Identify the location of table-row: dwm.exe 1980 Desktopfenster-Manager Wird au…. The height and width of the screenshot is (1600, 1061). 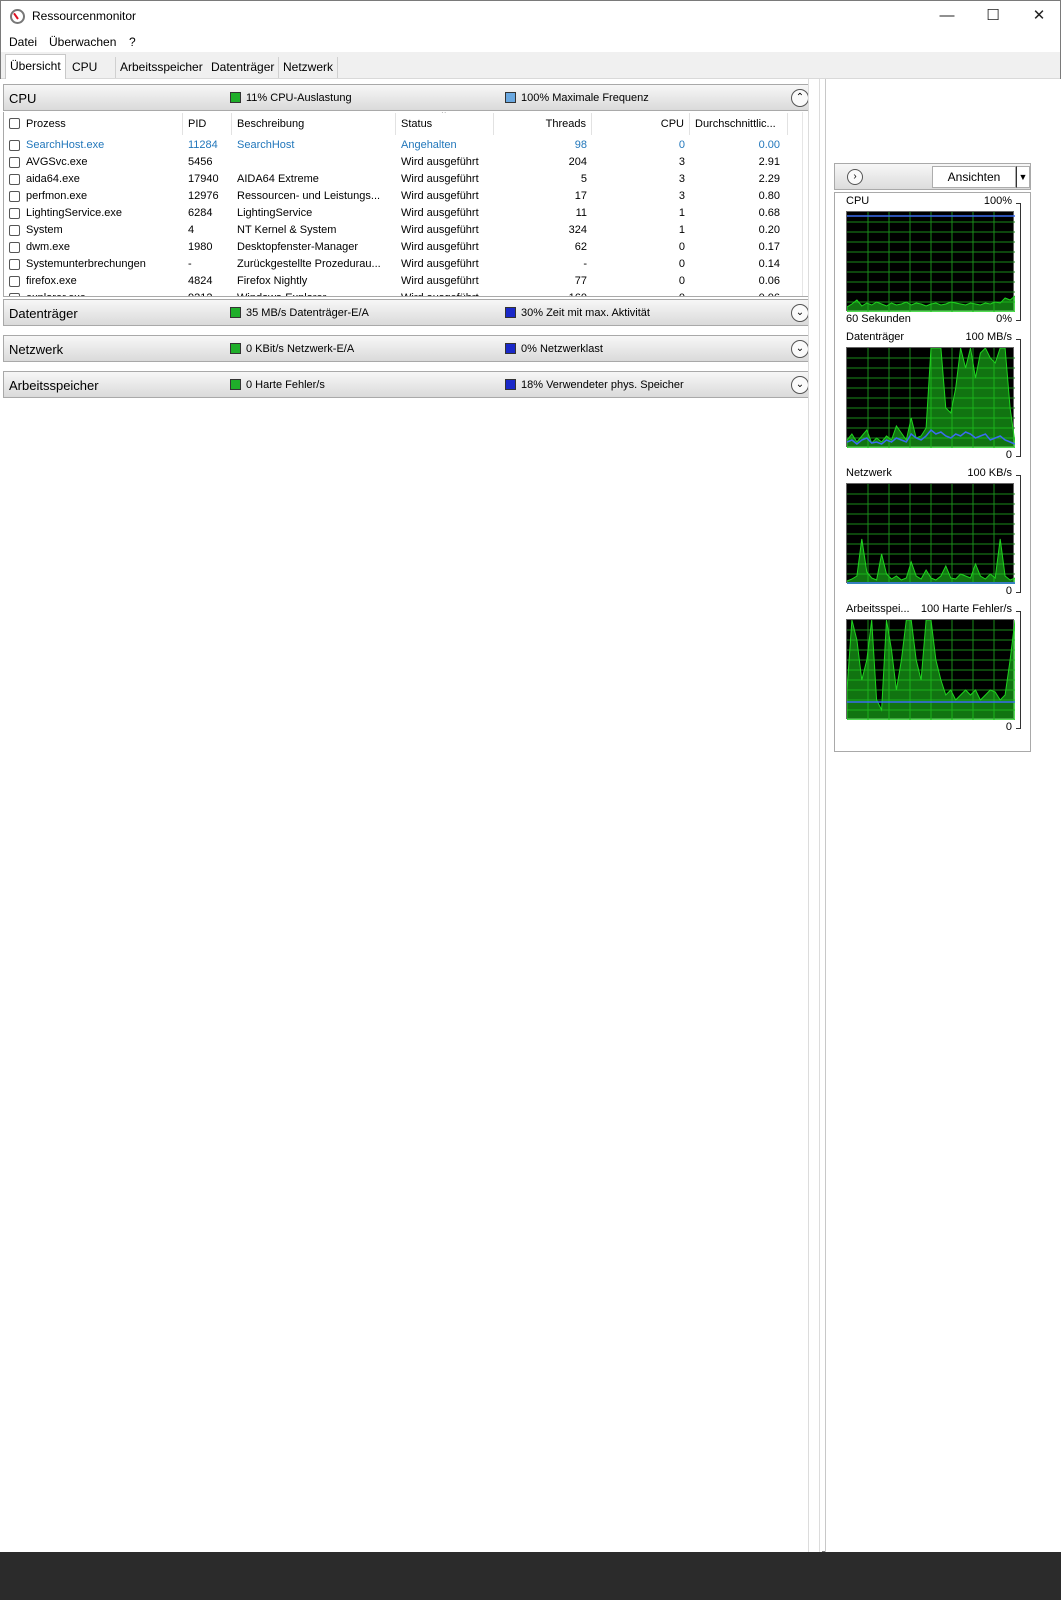
(404, 247).